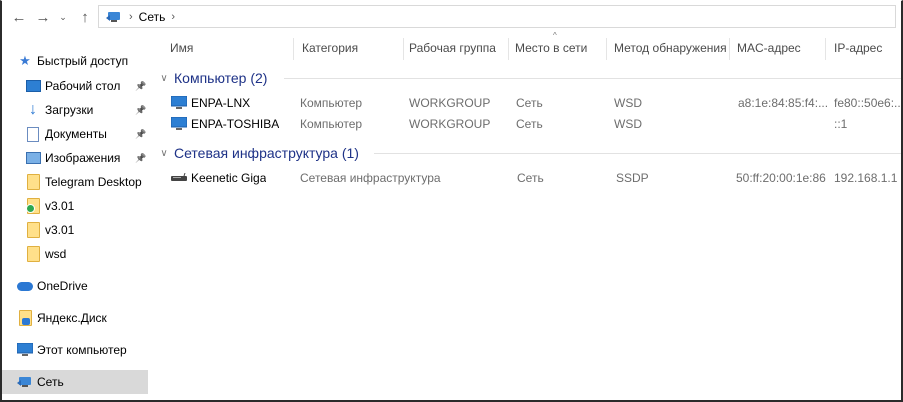  Describe the element at coordinates (769, 48) in the screenshot. I see `column-header-label: MAC-адрес` at that location.